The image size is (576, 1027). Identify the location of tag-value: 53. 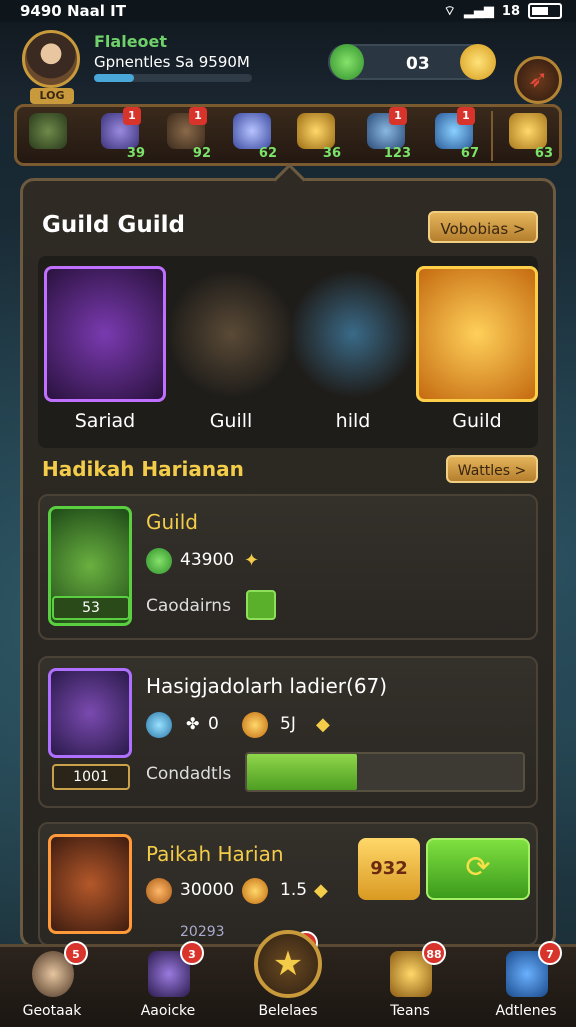
(91, 608).